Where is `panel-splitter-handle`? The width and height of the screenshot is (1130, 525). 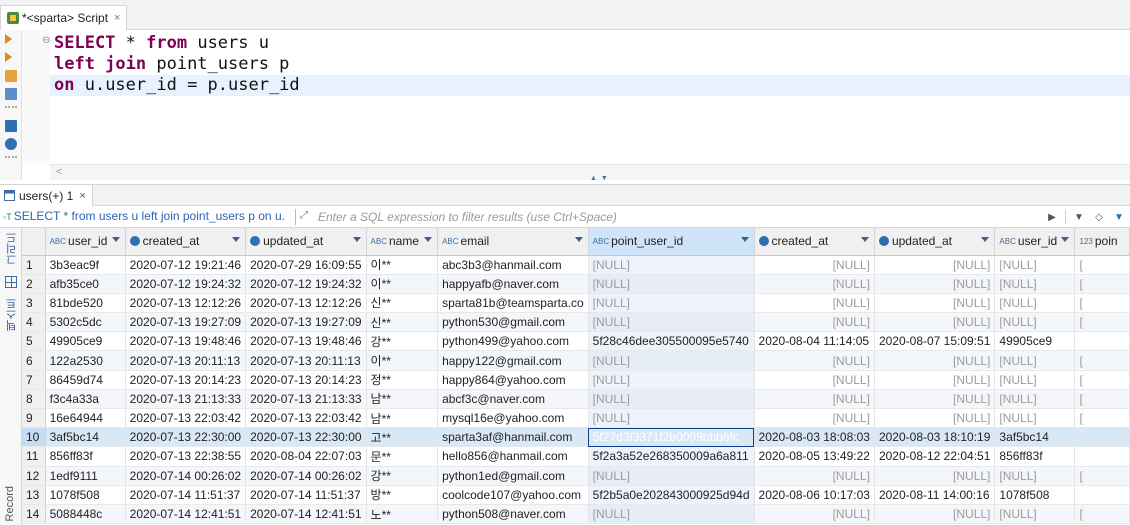
panel-splitter-handle is located at coordinates (605, 179).